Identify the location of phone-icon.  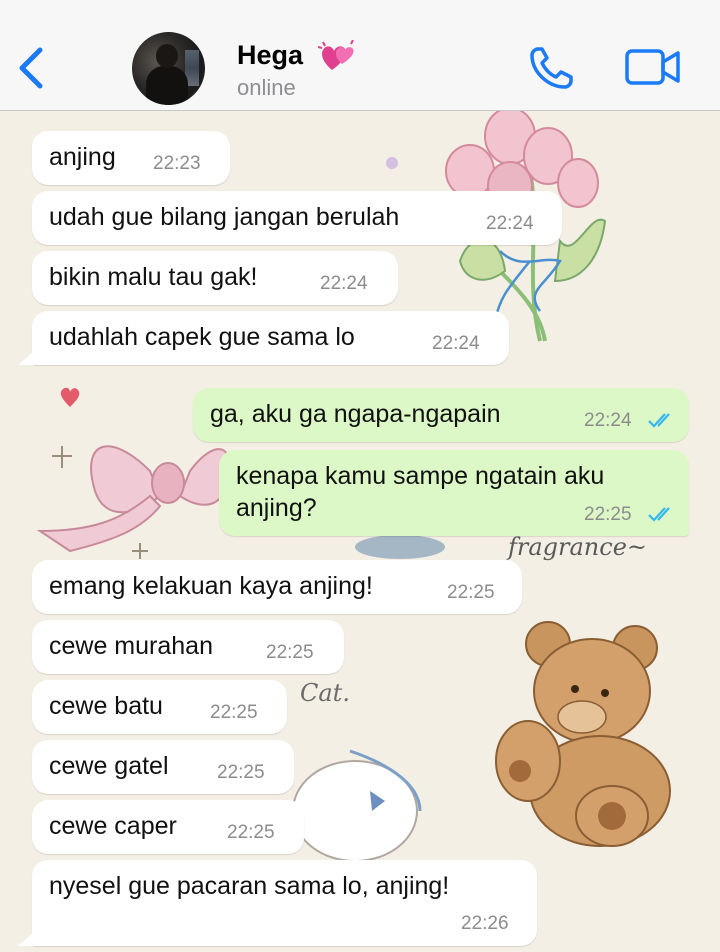
(552, 68).